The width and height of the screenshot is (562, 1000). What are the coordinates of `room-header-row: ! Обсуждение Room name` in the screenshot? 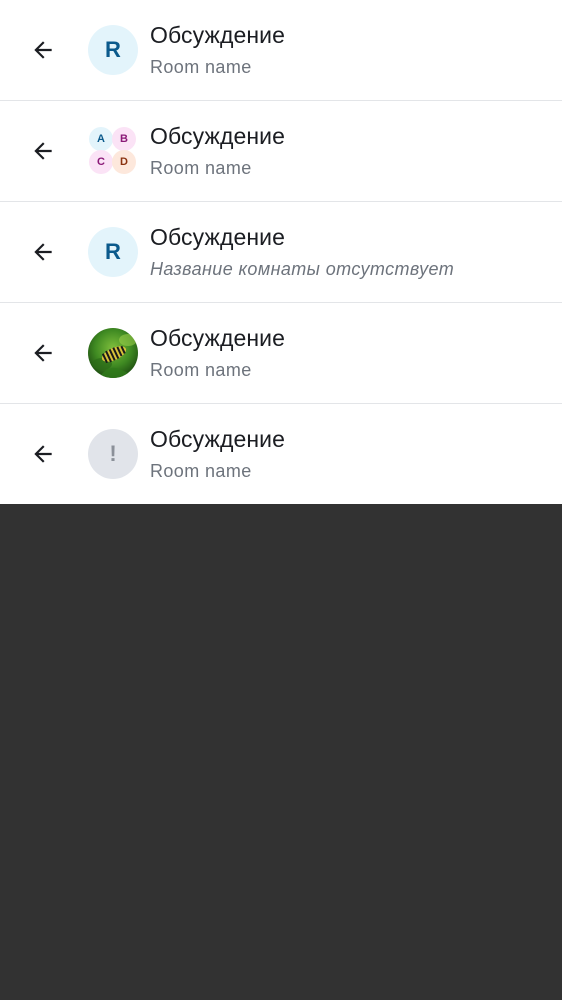 It's located at (281, 454).